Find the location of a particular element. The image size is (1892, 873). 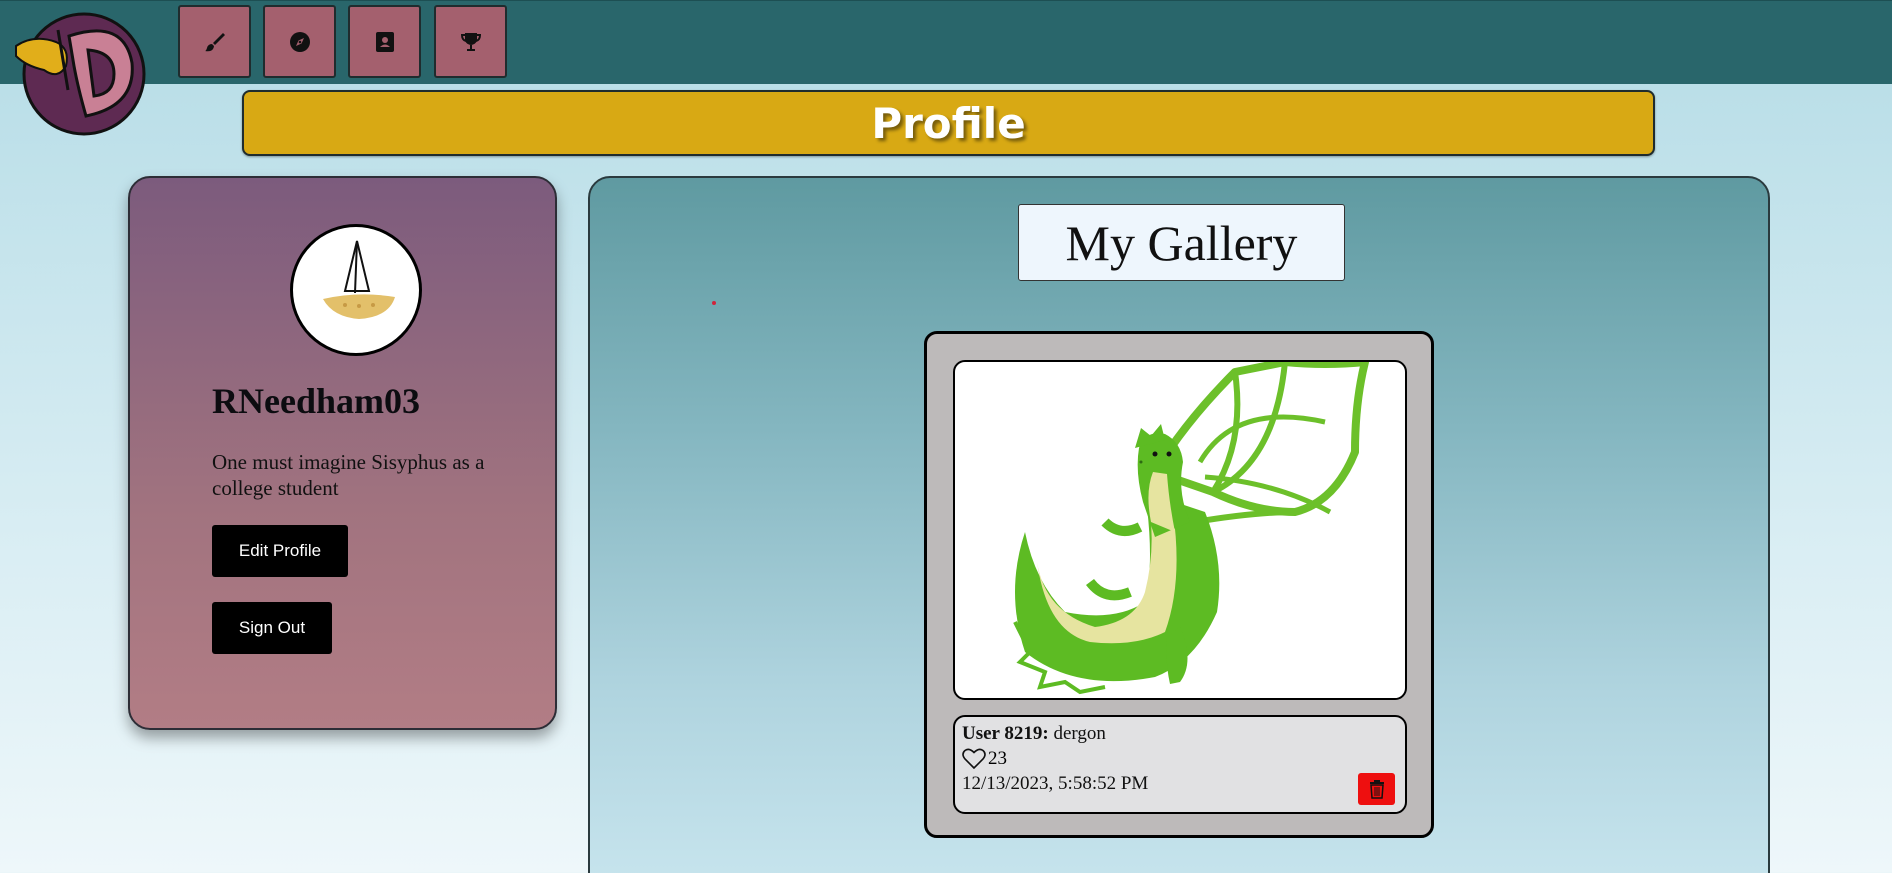

gallery-title: My Gallery is located at coordinates (1181, 242).